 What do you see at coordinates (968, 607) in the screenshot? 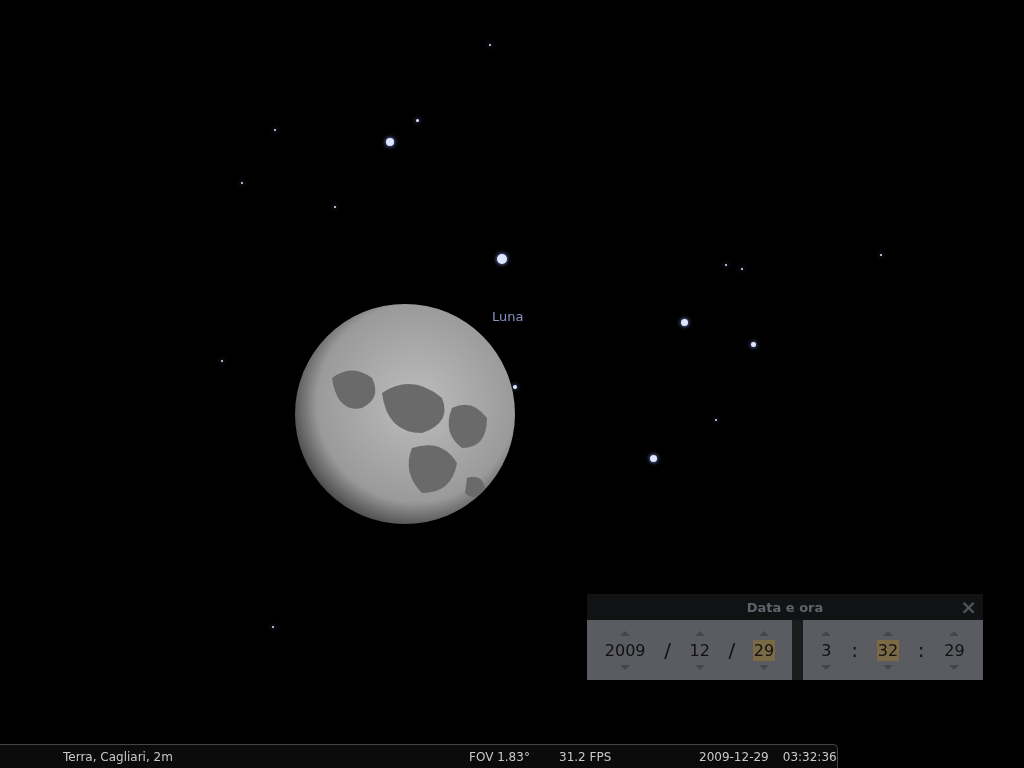
I see `close-button: ×` at bounding box center [968, 607].